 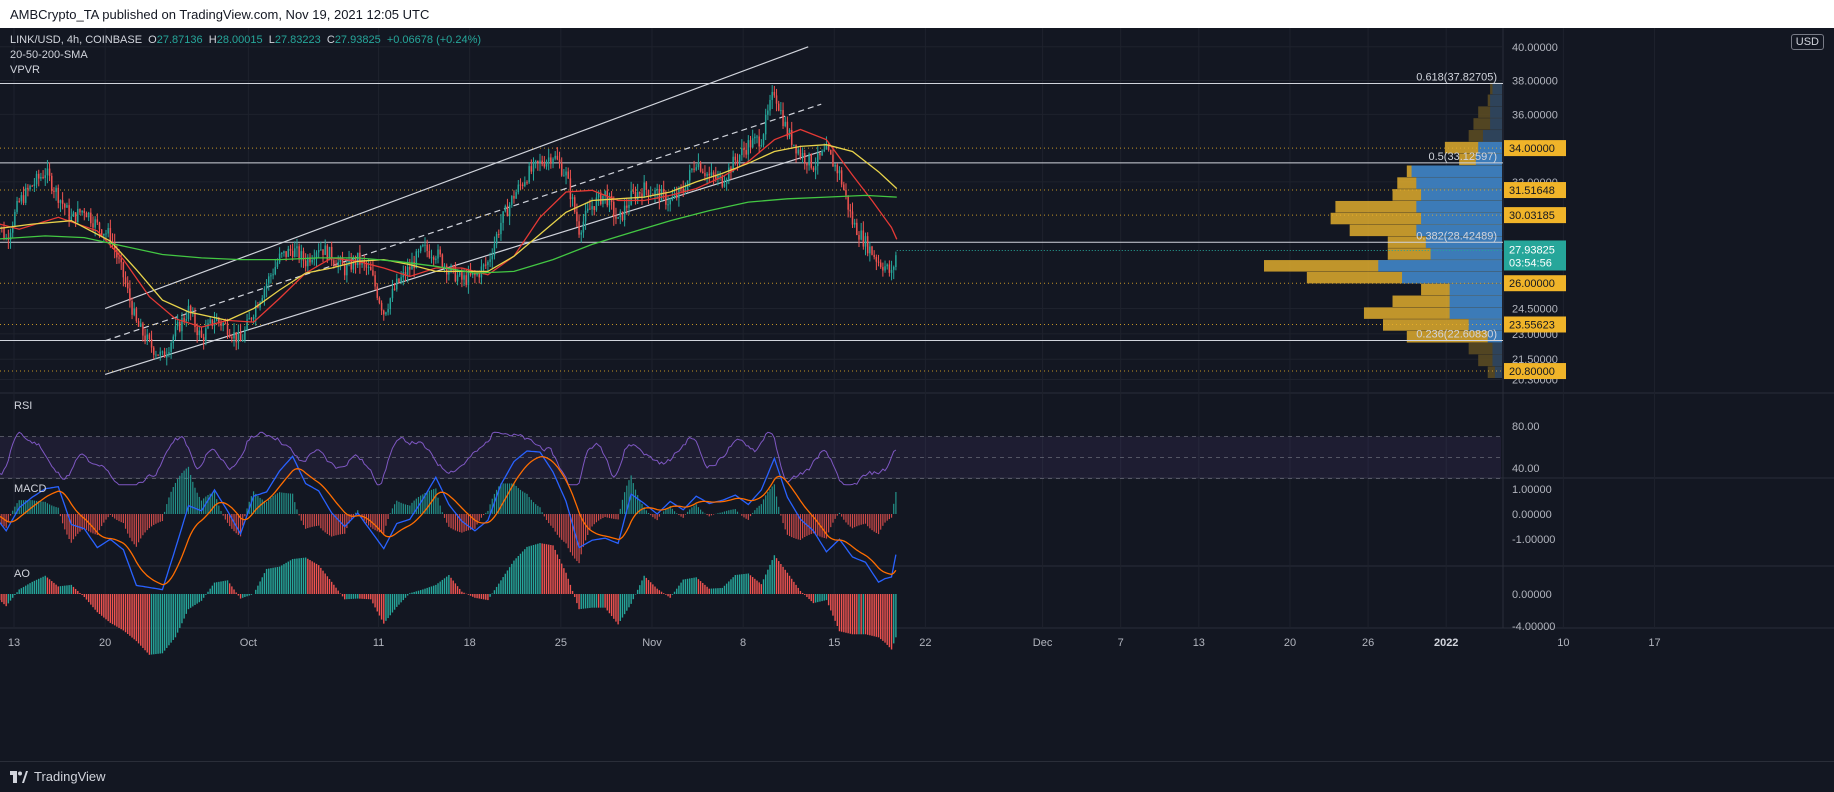 I want to click on tradingview-logo: TradingView, so click(x=58, y=776).